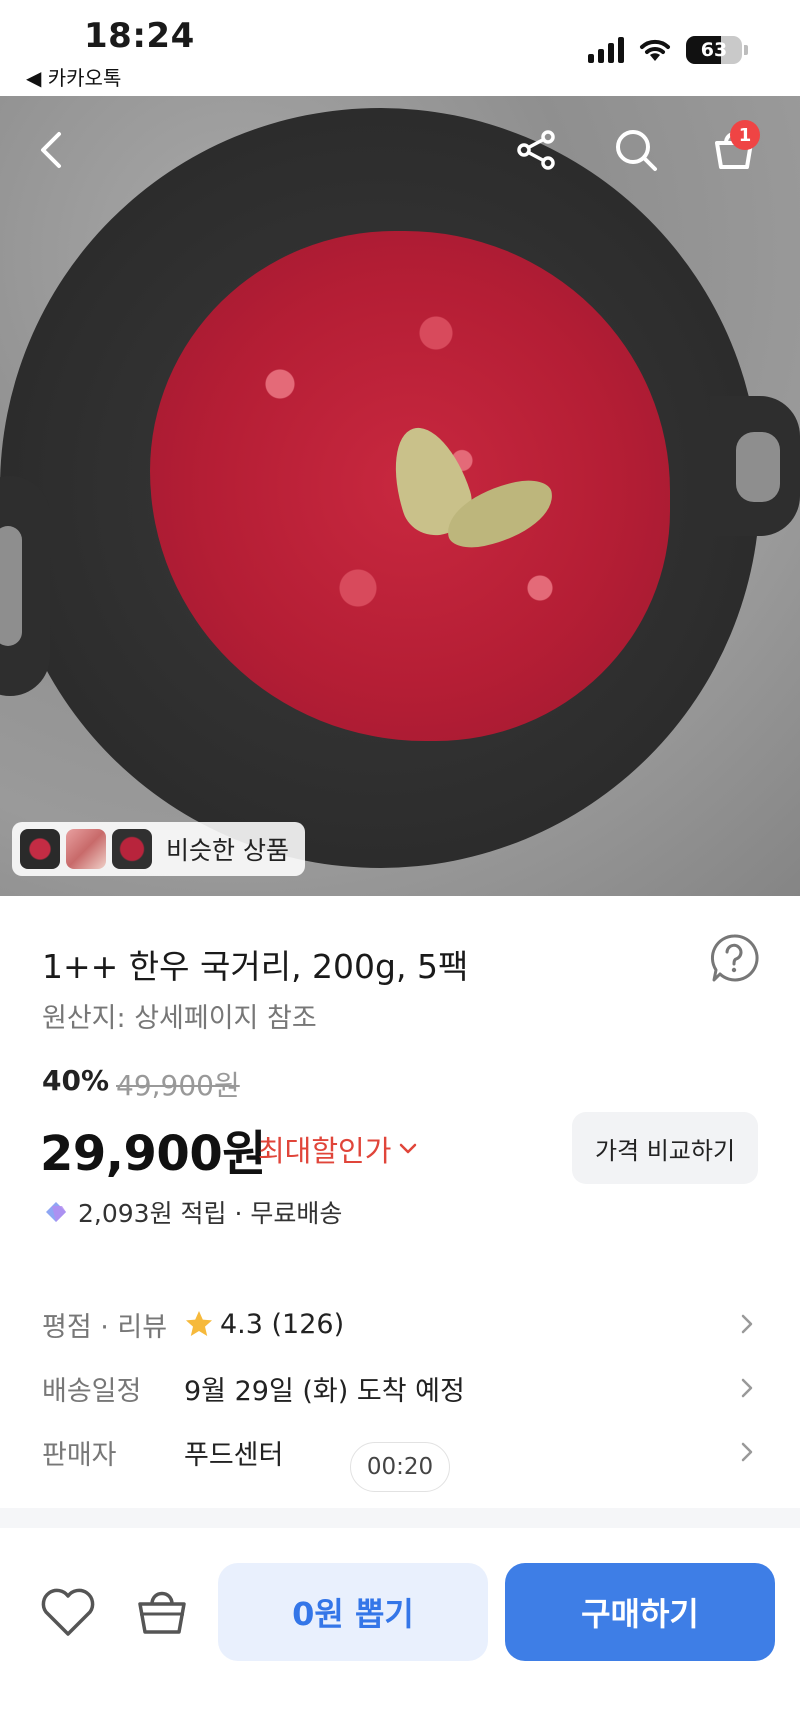 The image size is (800, 1731). Describe the element at coordinates (400, 48) in the screenshot. I see `status-bar: 18:24 ◀ 카카오톡 63` at that location.